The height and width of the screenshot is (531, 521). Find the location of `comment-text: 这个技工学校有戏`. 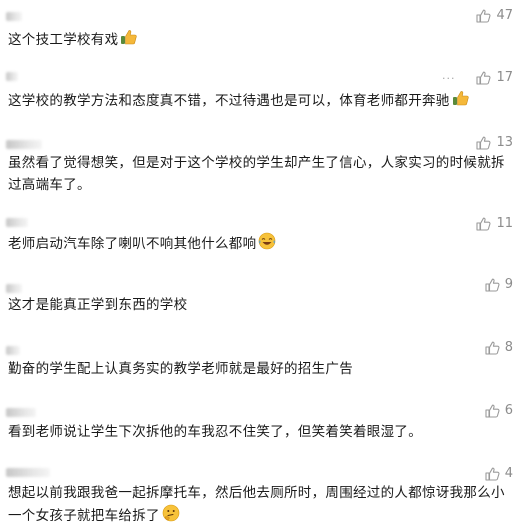

comment-text: 这个技工学校有戏 is located at coordinates (63, 40).